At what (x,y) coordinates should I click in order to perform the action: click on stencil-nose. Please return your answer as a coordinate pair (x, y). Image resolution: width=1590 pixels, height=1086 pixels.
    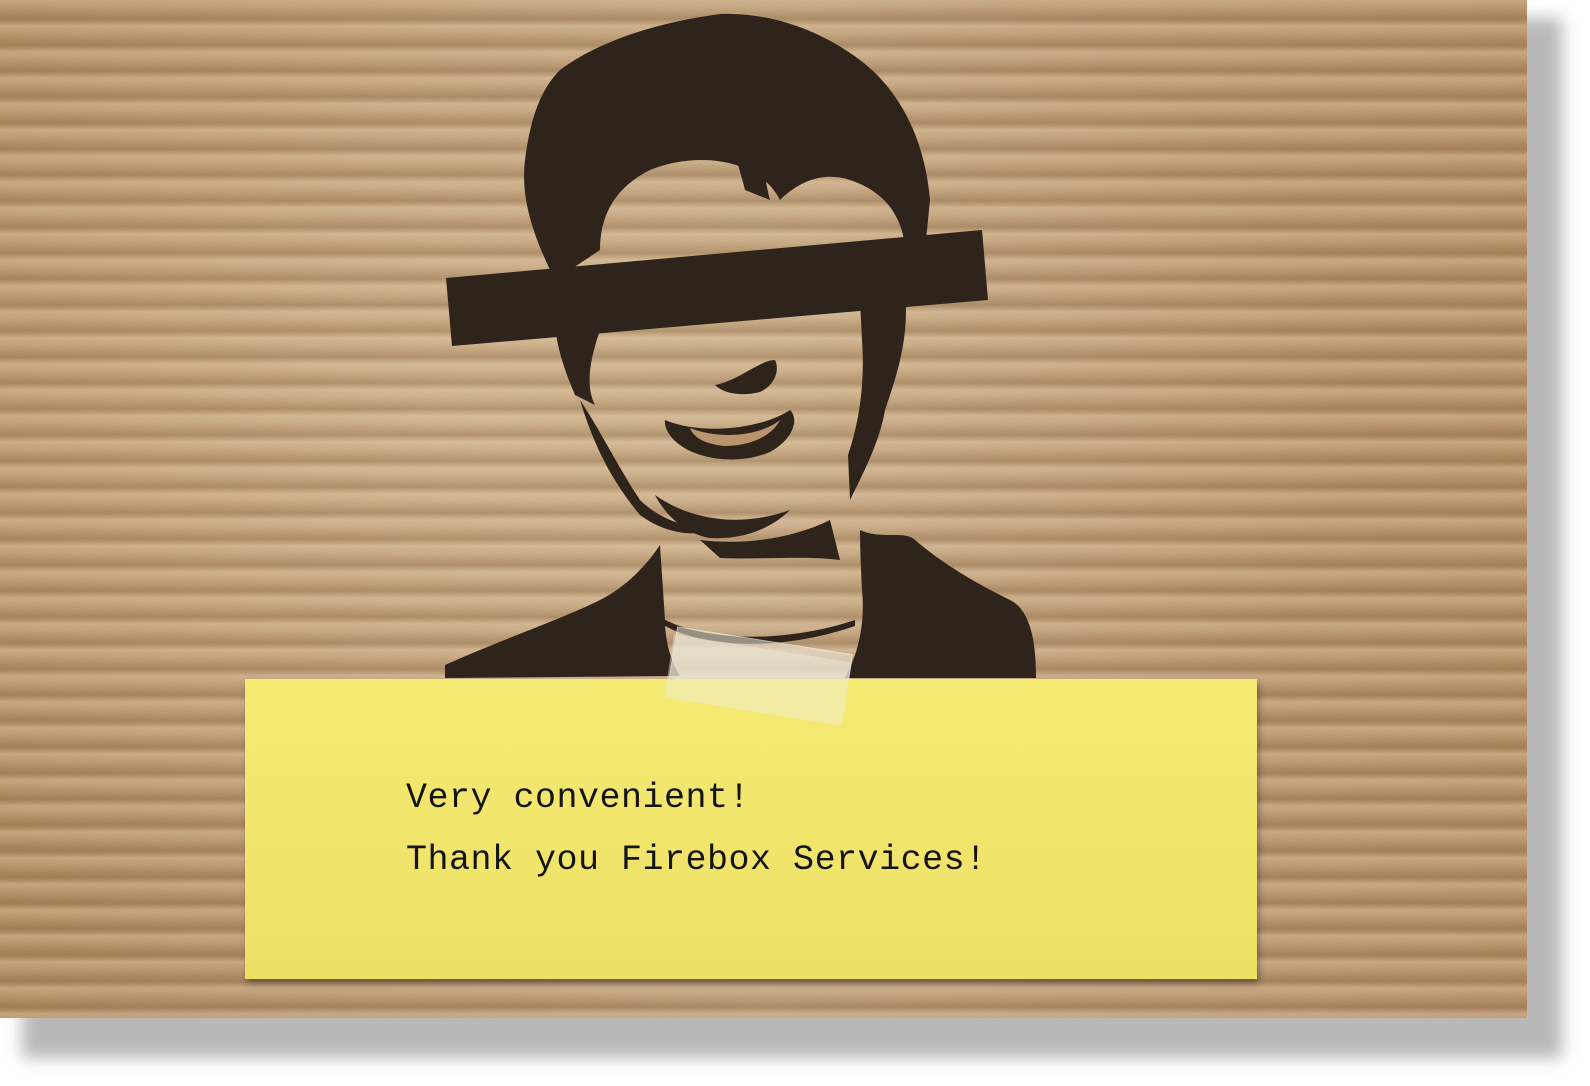
    Looking at the image, I should click on (746, 377).